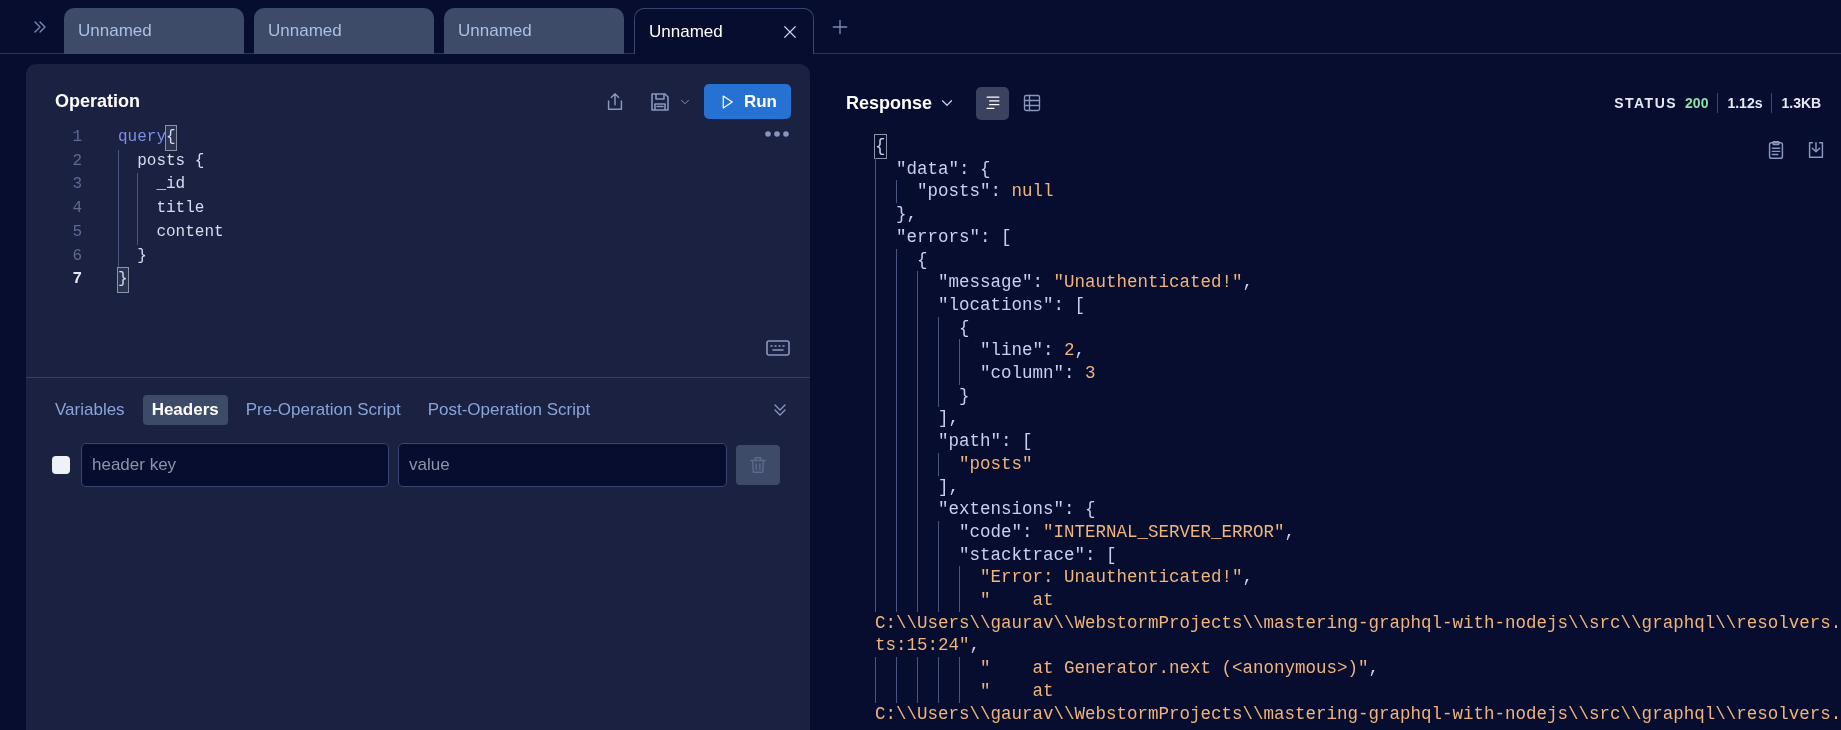 Image resolution: width=1841 pixels, height=730 pixels. I want to click on panel-title: Response, so click(889, 103).